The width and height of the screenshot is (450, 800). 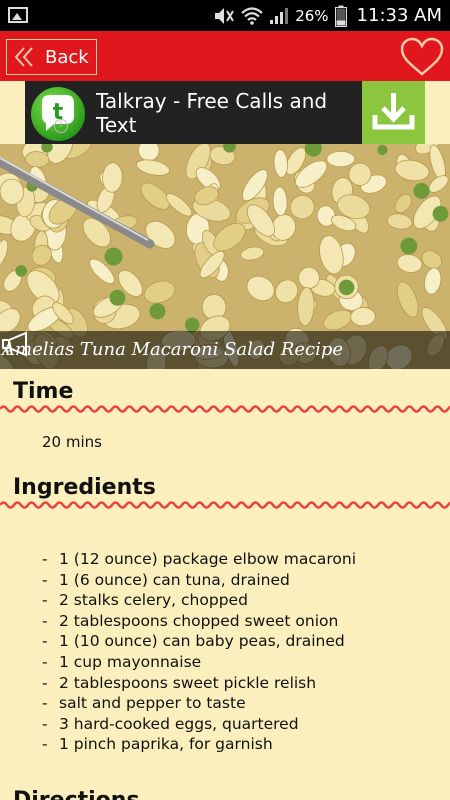 What do you see at coordinates (312, 15) in the screenshot?
I see `battery-percent: 26%` at bounding box center [312, 15].